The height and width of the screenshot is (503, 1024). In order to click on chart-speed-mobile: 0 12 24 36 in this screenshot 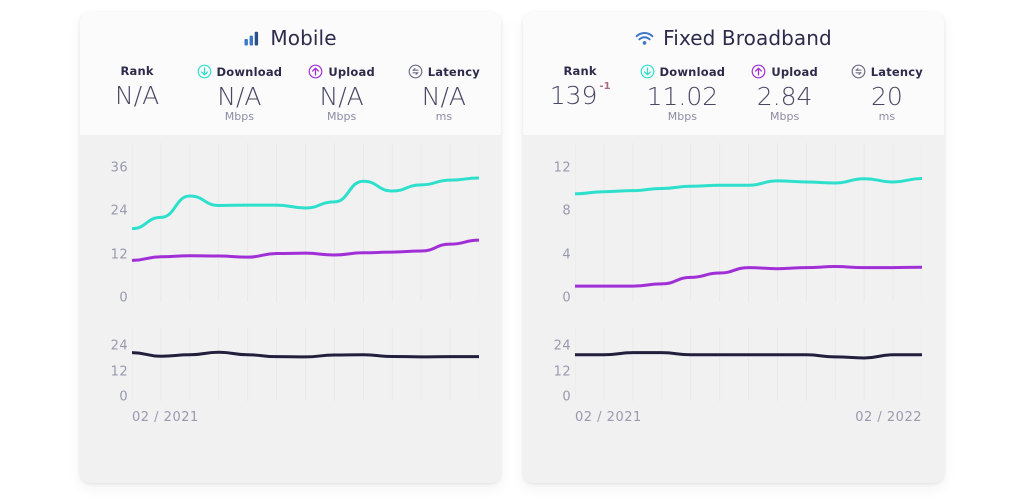, I will do `click(285, 235)`.